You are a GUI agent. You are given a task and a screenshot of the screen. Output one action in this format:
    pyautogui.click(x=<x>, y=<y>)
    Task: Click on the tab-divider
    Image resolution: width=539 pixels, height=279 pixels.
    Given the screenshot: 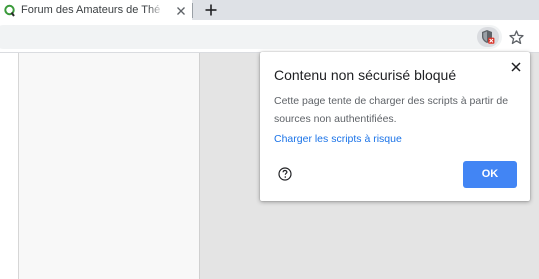 What is the action you would take?
    pyautogui.click(x=192, y=10)
    